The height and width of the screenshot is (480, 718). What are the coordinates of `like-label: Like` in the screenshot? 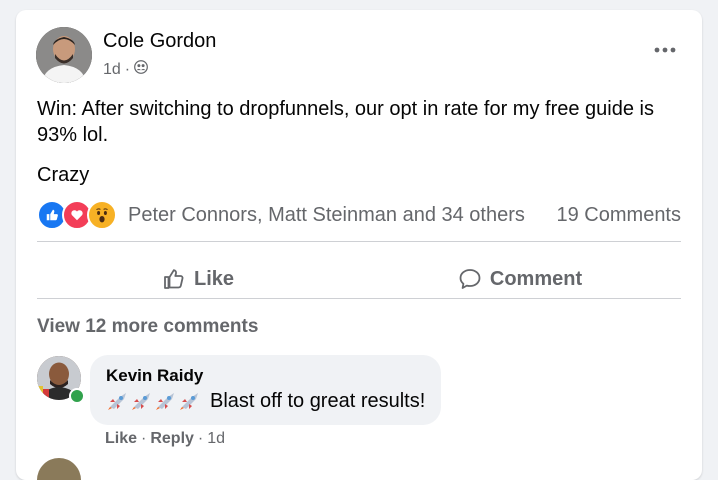 It's located at (214, 278).